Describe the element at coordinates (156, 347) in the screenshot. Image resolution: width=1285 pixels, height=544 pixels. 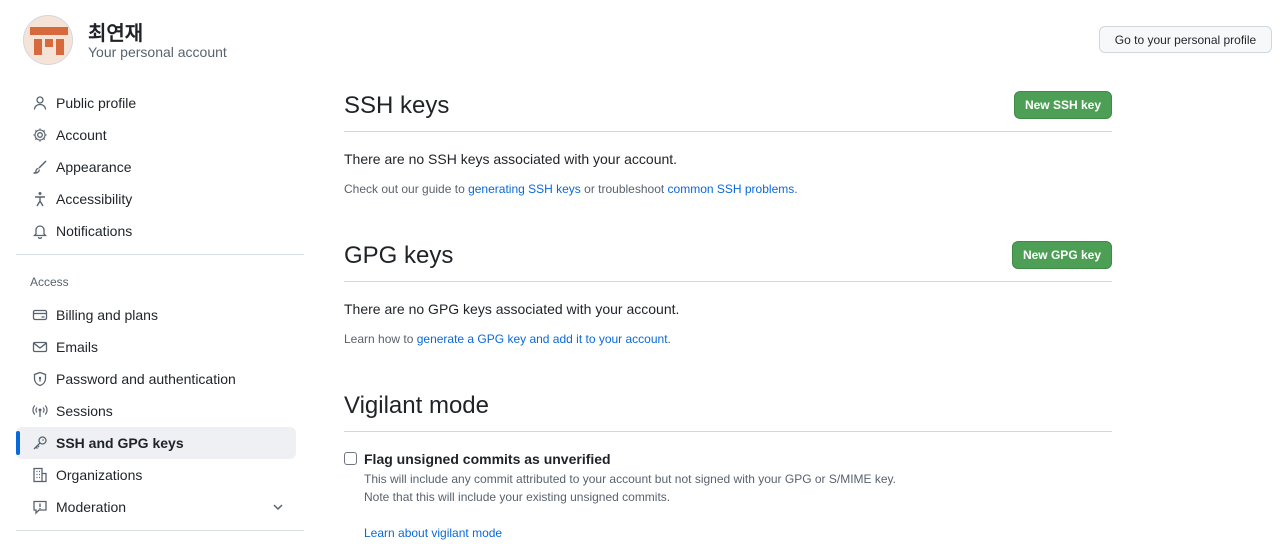
I see `sidebar-item-emails: Emails` at that location.